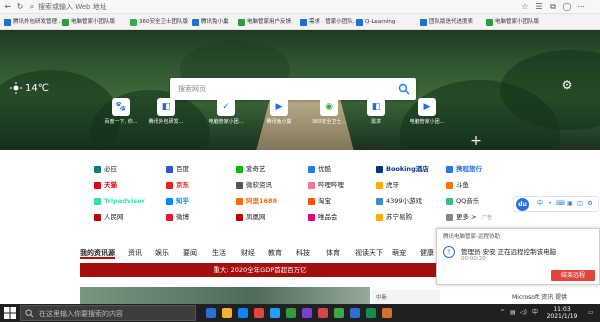 The width and height of the screenshot is (600, 322). Describe the element at coordinates (311, 201) in the screenshot. I see `quick-link-icon` at that location.